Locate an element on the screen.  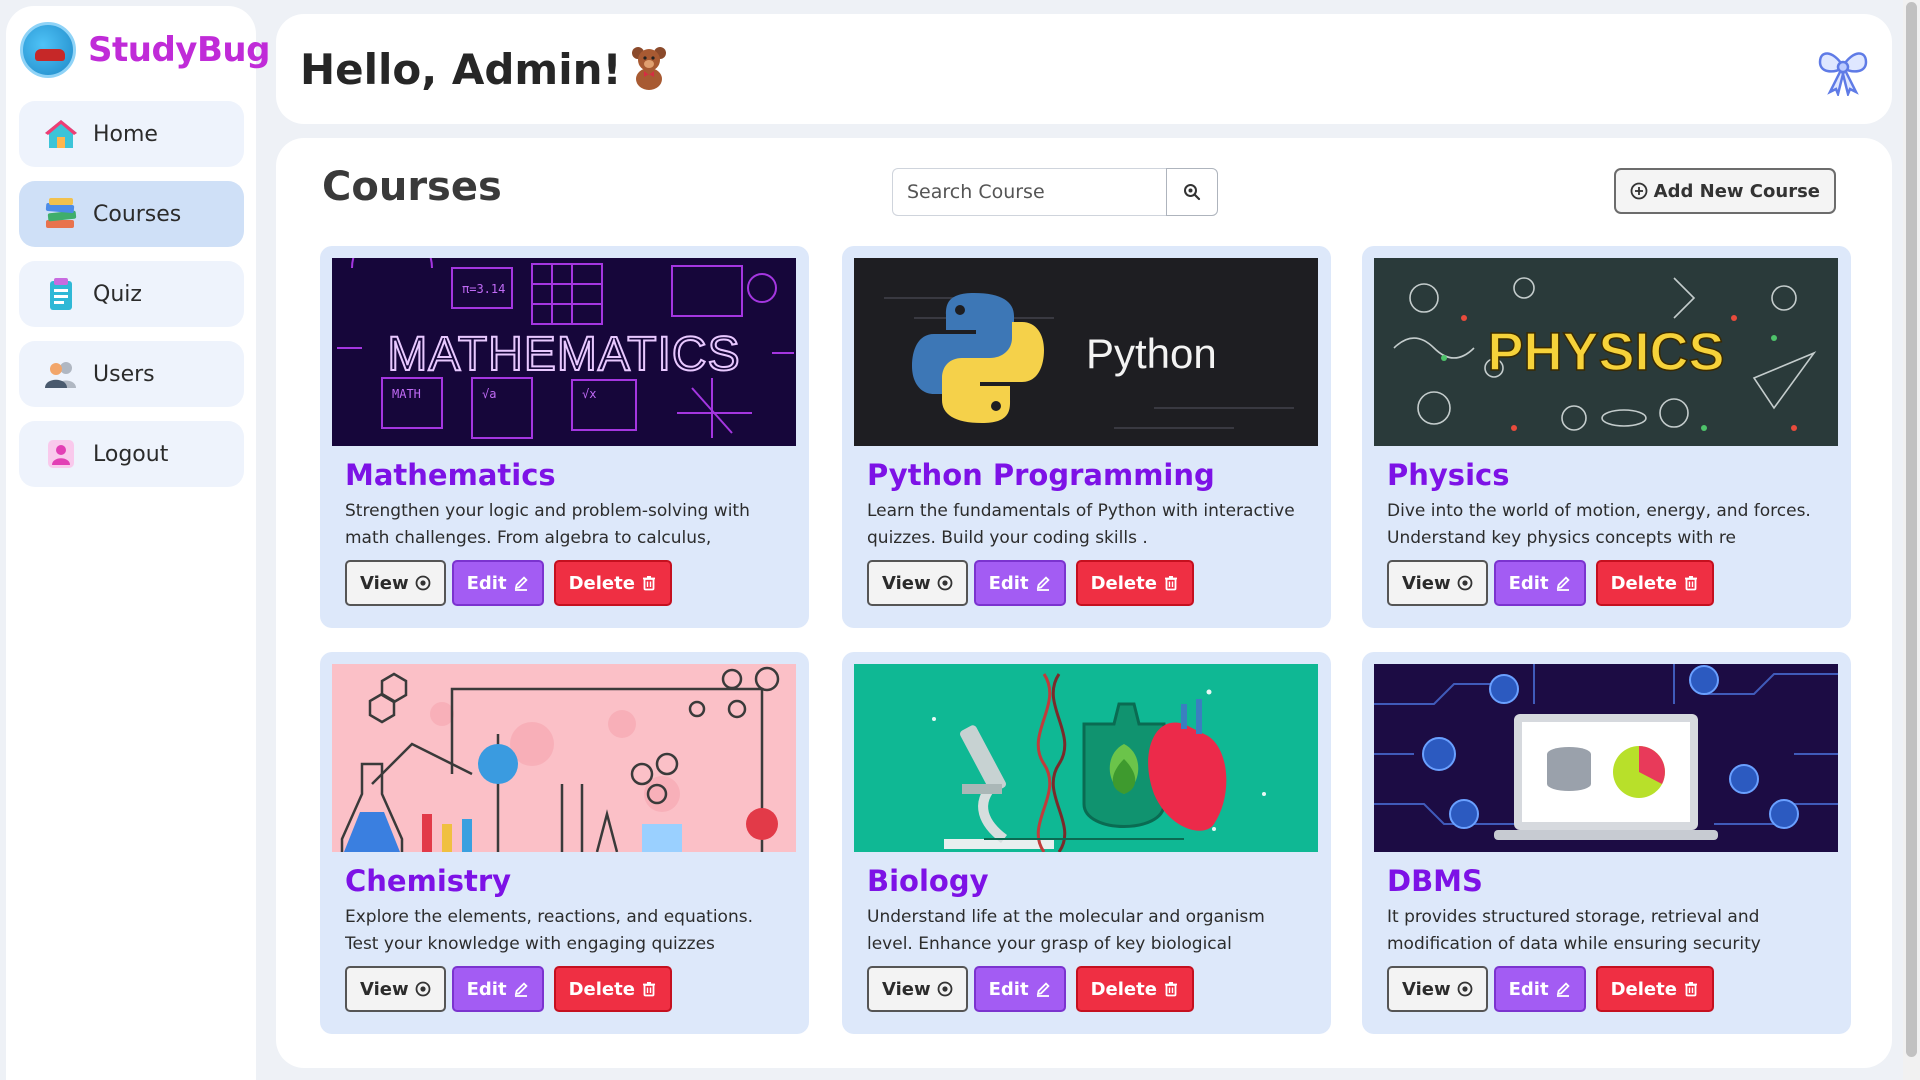
sidebar-item-logout: Logout is located at coordinates (131, 454).